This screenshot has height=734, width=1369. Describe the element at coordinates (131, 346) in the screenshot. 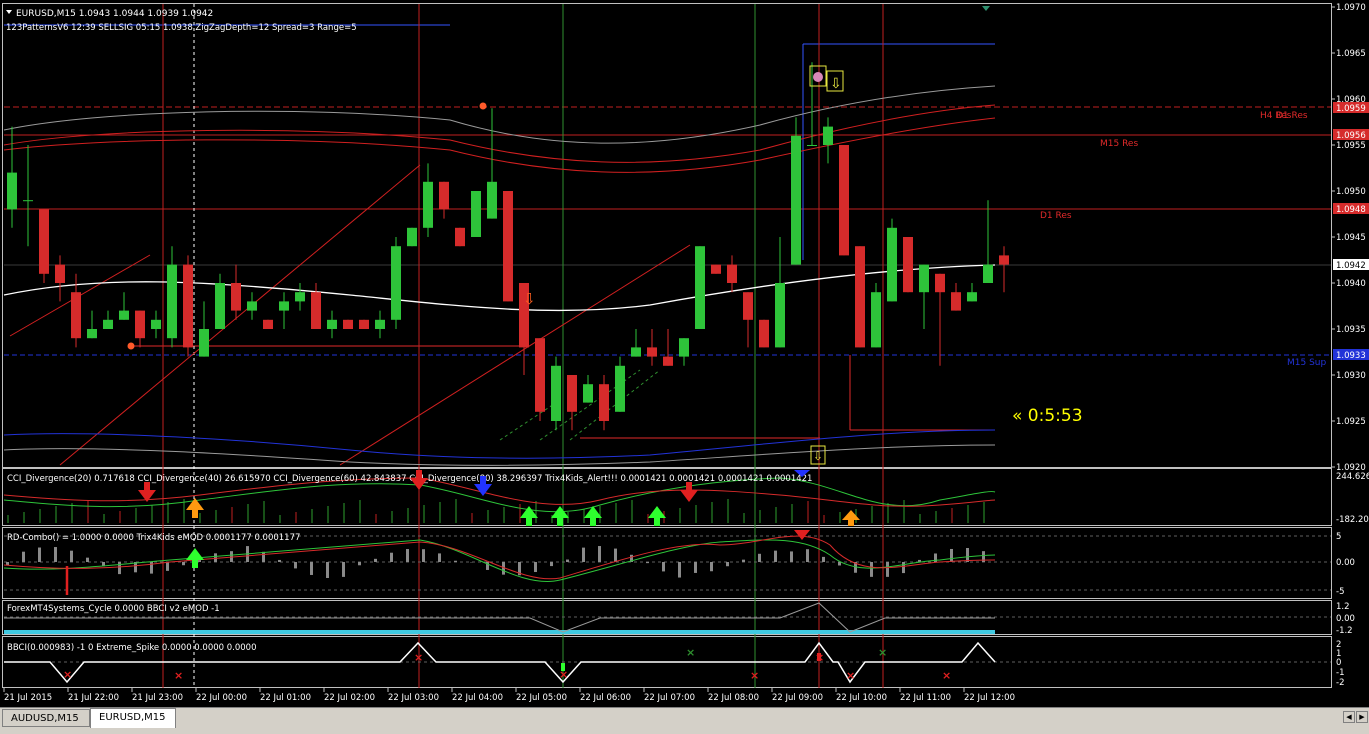

I see `zigzag-low-dot` at that location.